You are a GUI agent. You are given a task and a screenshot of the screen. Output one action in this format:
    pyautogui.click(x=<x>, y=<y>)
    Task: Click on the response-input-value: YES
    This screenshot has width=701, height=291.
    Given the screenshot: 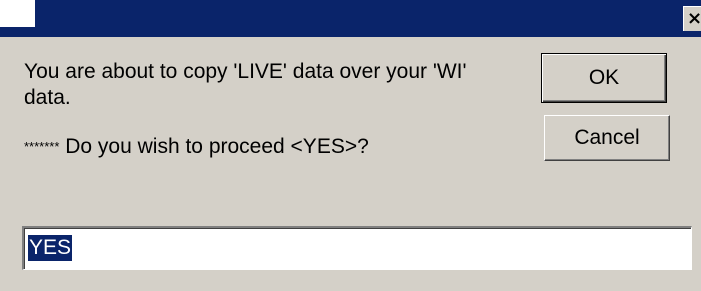 What is the action you would take?
    pyautogui.click(x=50, y=248)
    